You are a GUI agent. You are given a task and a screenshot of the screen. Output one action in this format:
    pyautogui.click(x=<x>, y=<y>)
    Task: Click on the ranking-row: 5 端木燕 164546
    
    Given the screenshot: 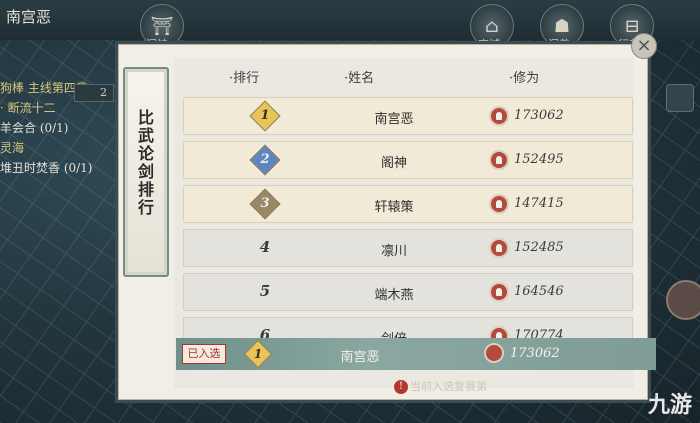 What is the action you would take?
    pyautogui.click(x=408, y=292)
    